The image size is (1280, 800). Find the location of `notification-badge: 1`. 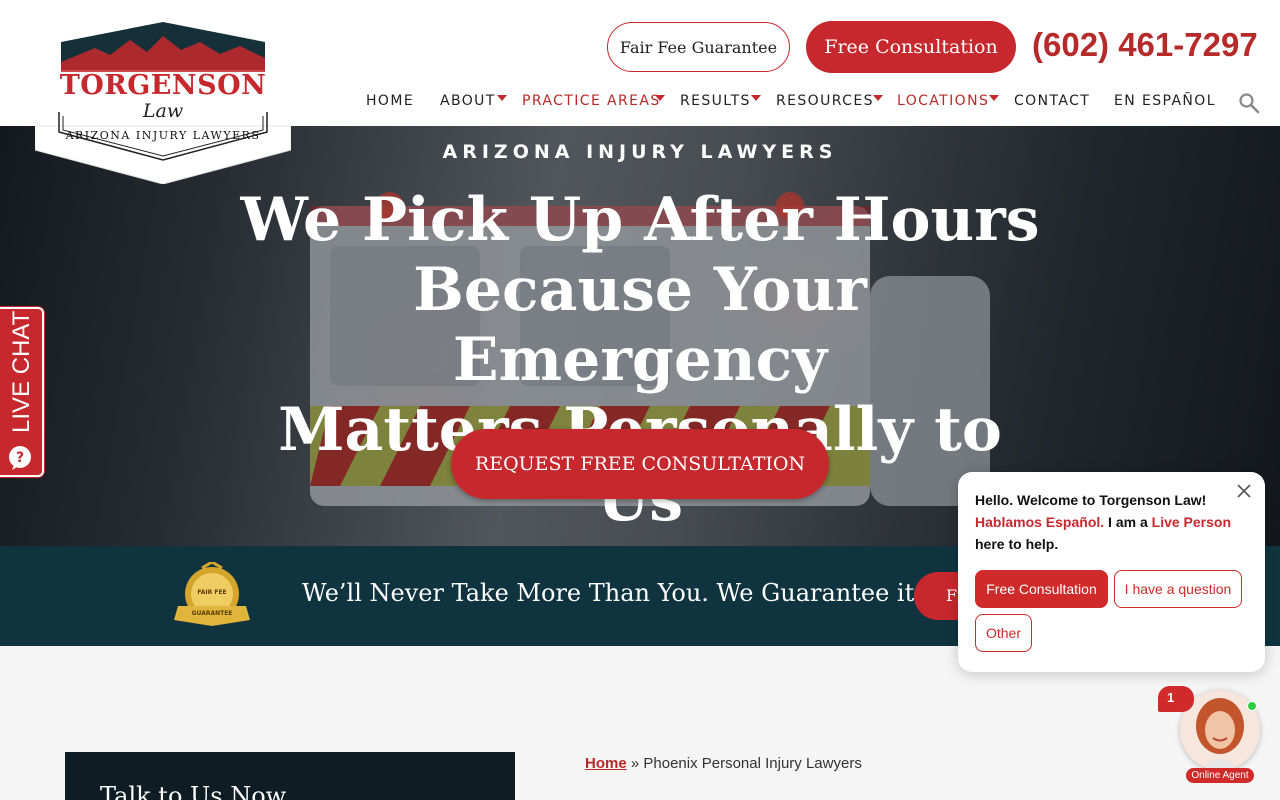

notification-badge: 1 is located at coordinates (1176, 699).